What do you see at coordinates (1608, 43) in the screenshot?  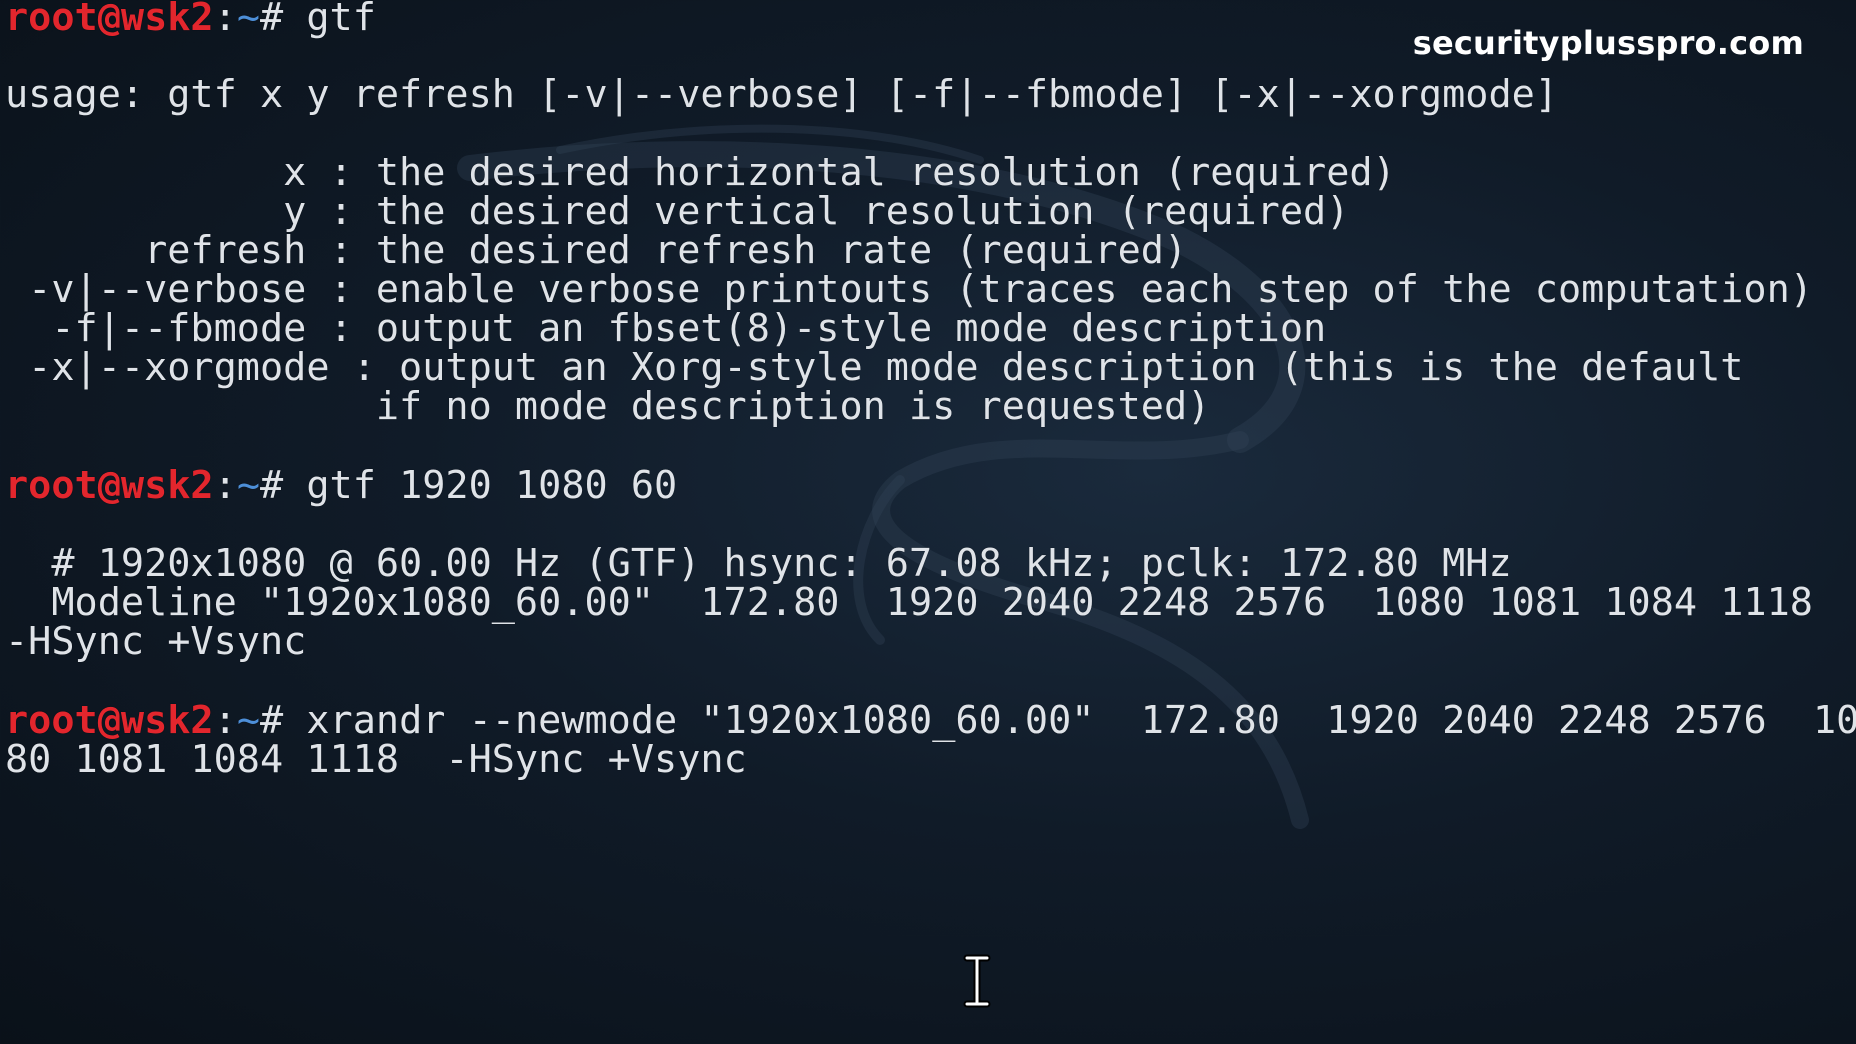 I see `watermark-text: securityplusspro.com` at bounding box center [1608, 43].